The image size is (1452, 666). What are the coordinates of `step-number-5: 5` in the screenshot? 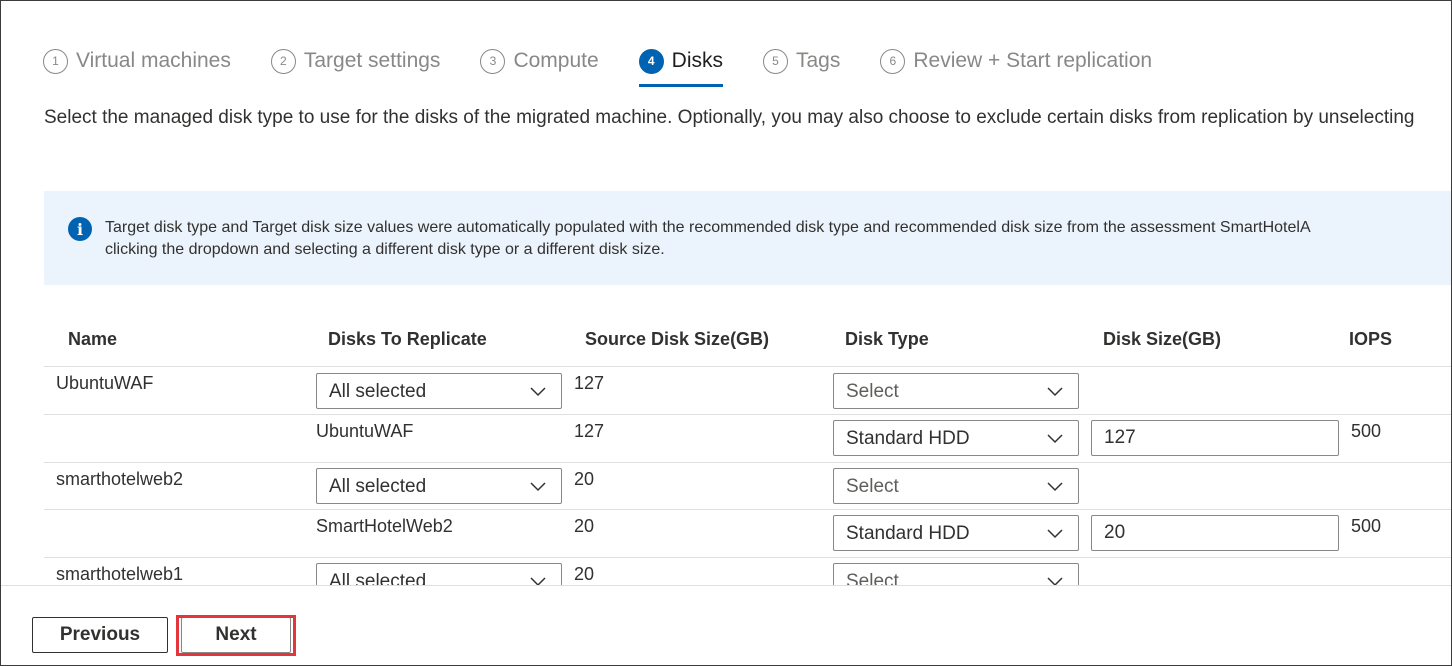 It's located at (775, 61).